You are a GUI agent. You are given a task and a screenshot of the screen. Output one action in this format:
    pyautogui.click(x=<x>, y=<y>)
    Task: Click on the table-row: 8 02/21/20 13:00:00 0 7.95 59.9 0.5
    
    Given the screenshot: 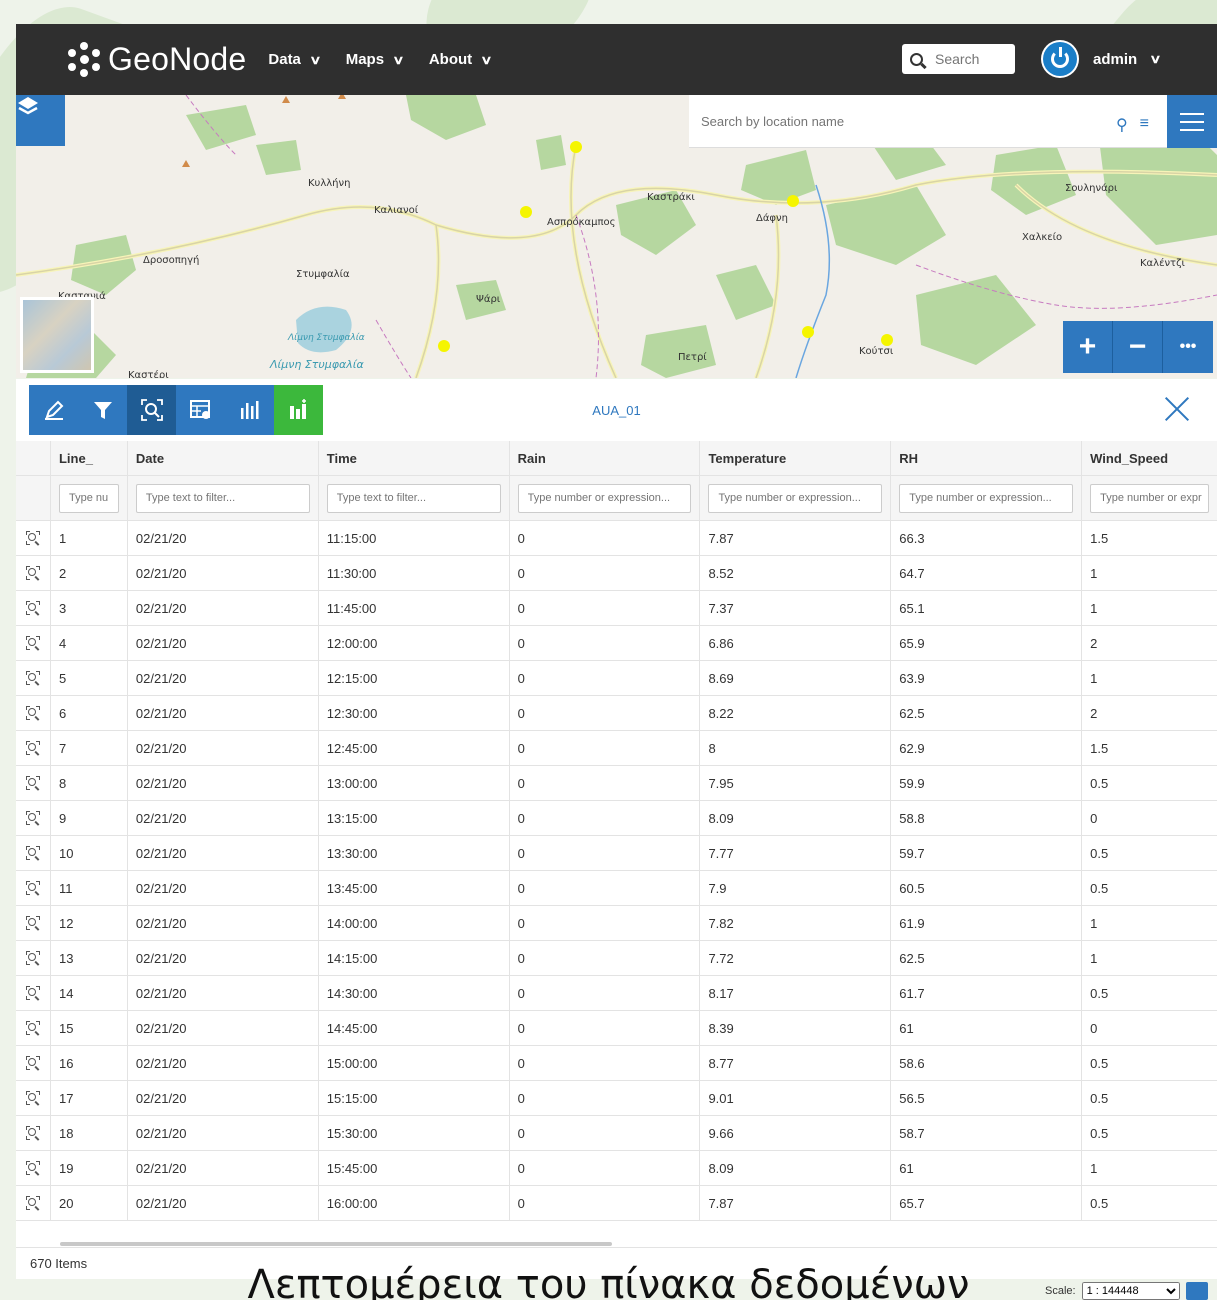 What is the action you would take?
    pyautogui.click(x=616, y=783)
    